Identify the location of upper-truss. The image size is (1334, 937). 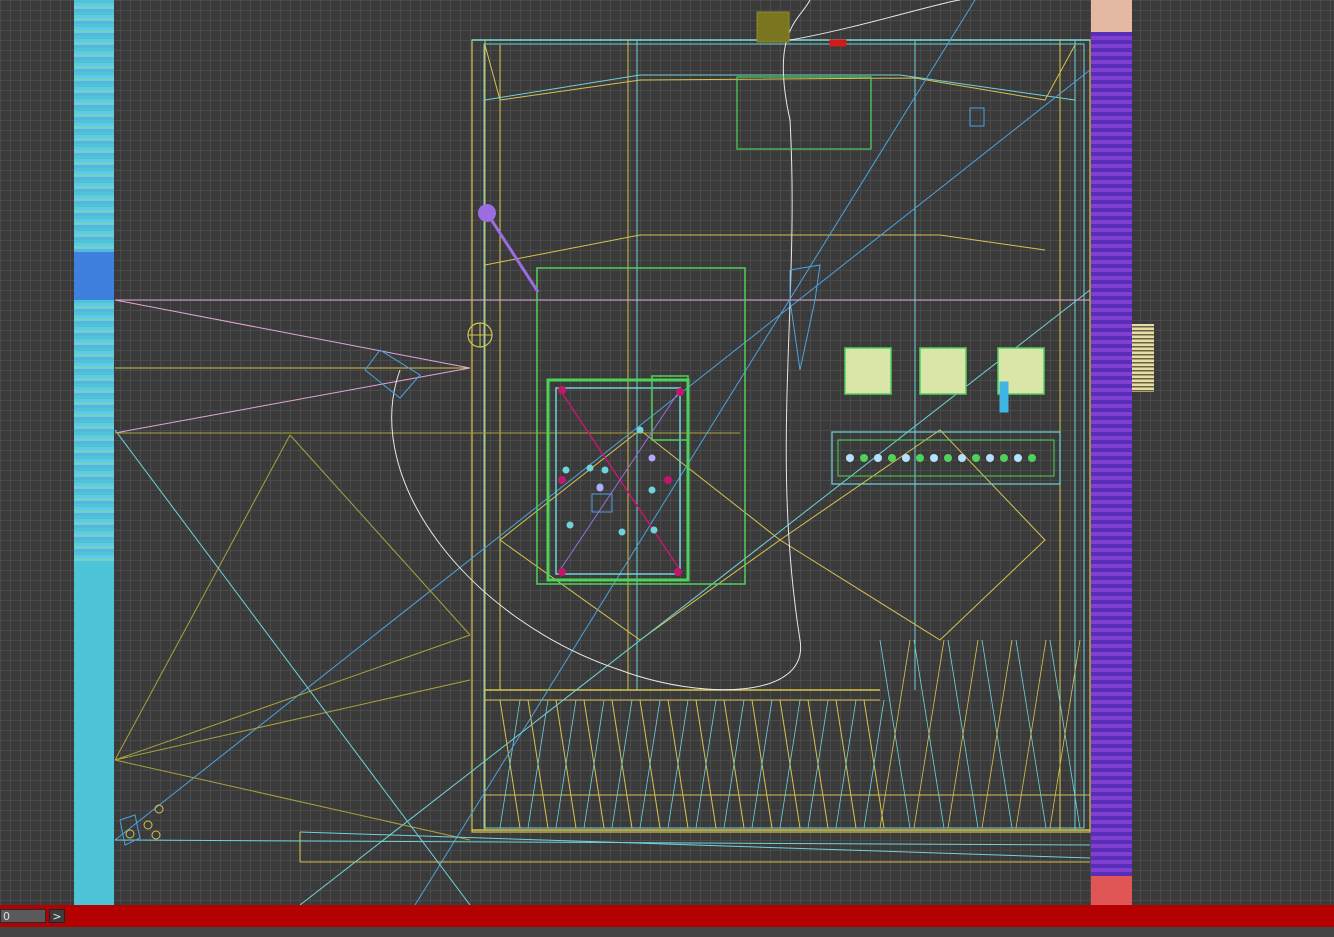
(780, 72).